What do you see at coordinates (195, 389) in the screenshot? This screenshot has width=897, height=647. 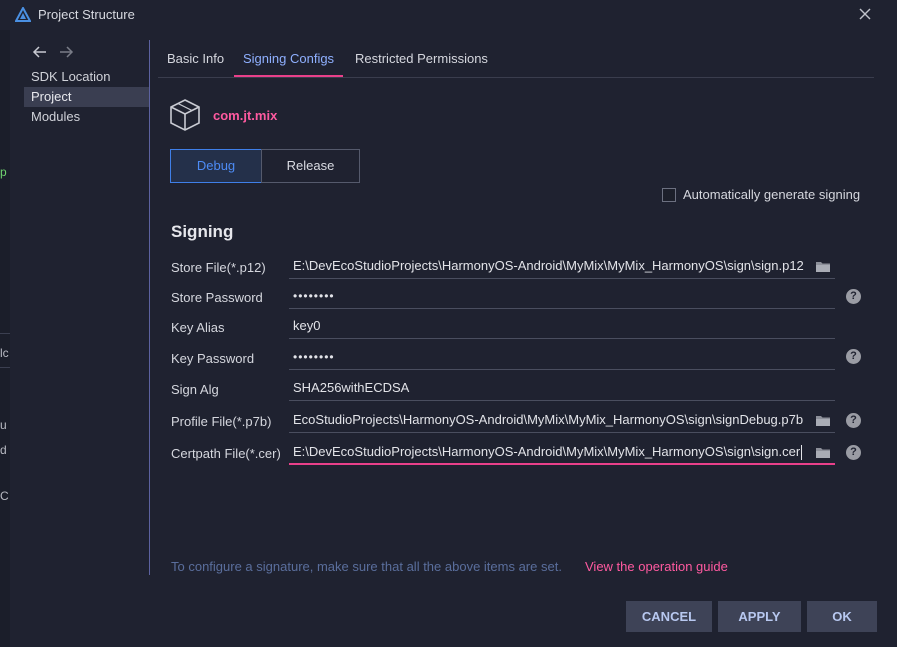 I see `sign-alg-label: Sign Alg` at bounding box center [195, 389].